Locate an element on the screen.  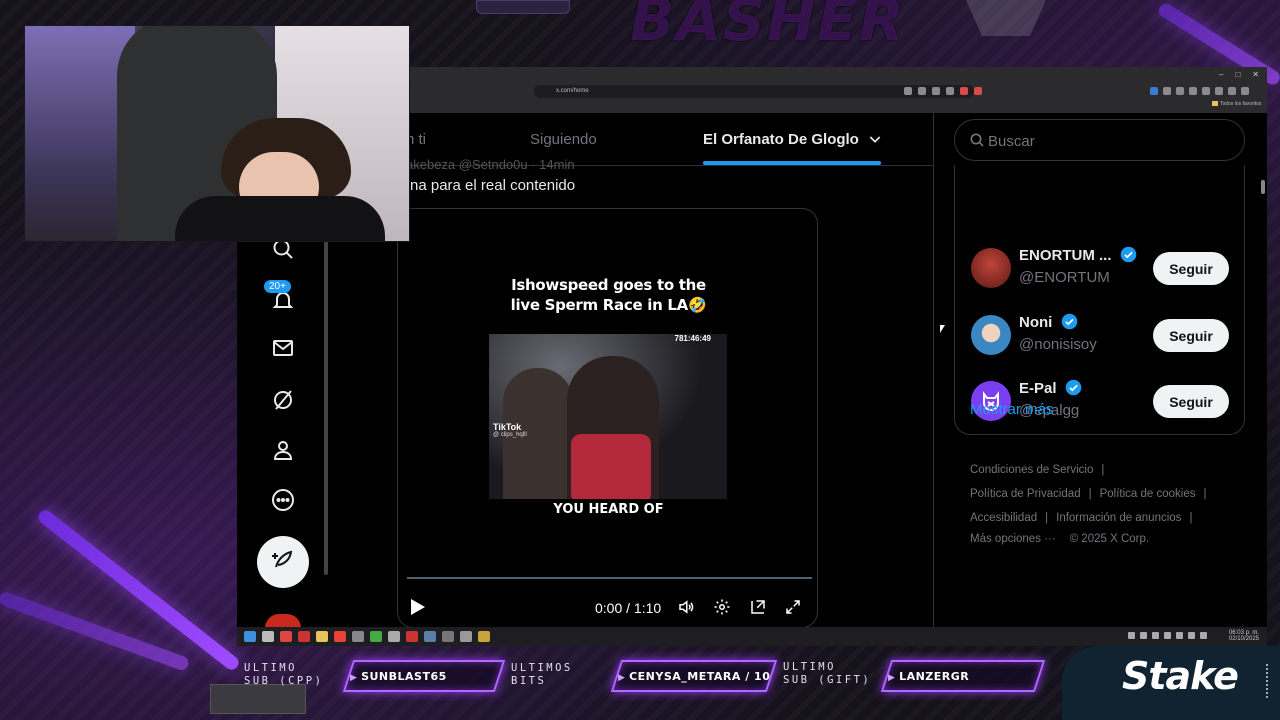
overlay-thumbnail is located at coordinates (258, 699).